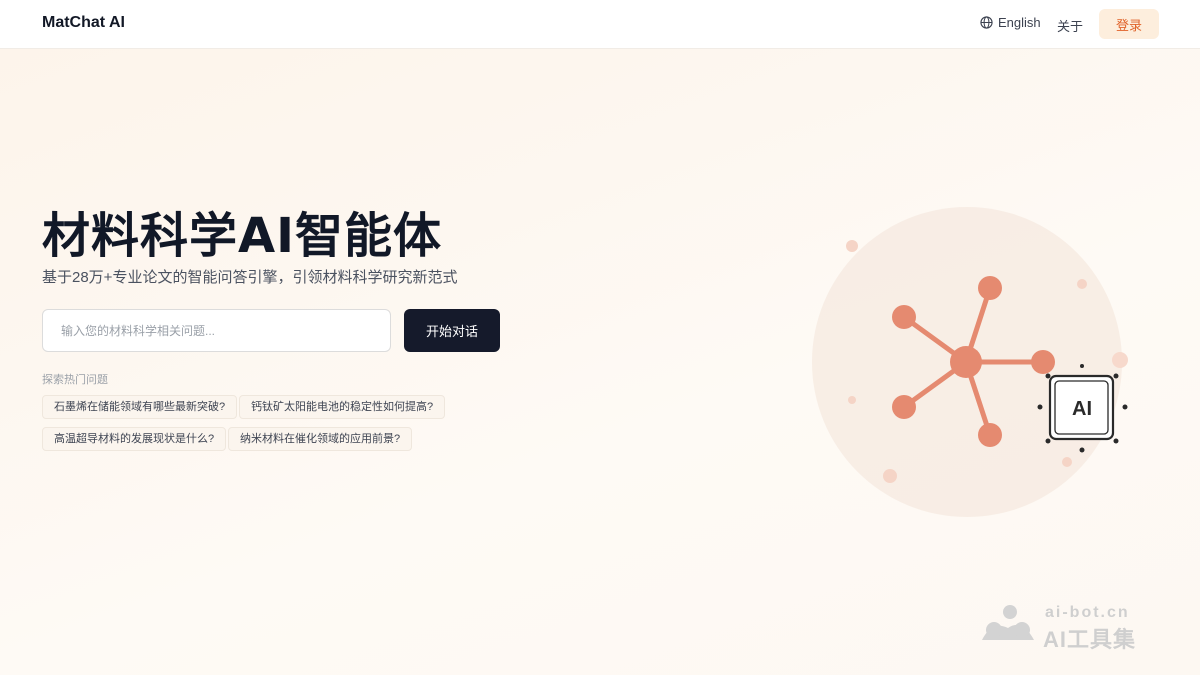 Image resolution: width=1200 pixels, height=675 pixels. I want to click on molecule-network-icon: AI, so click(970, 362).